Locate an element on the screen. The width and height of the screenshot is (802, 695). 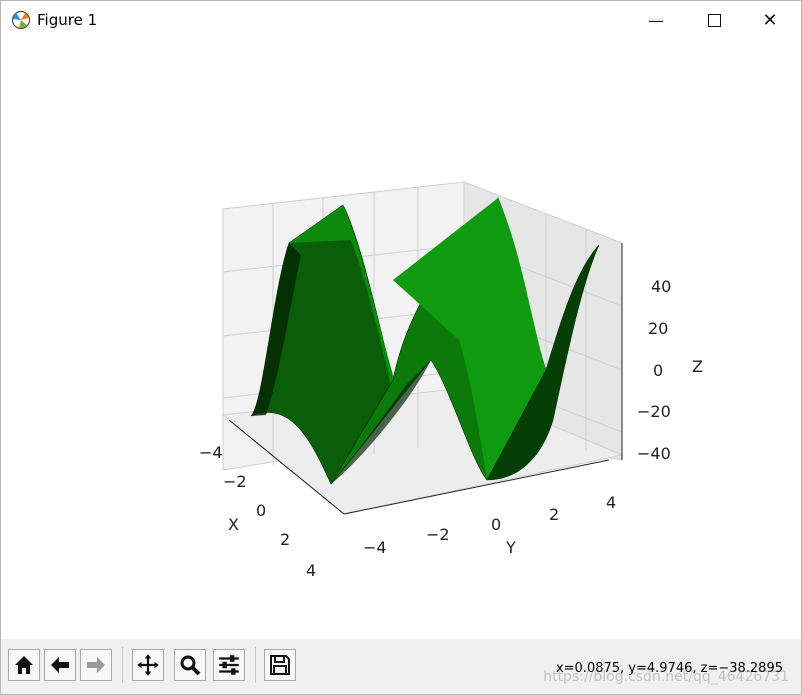
maximize-button is located at coordinates (714, 20).